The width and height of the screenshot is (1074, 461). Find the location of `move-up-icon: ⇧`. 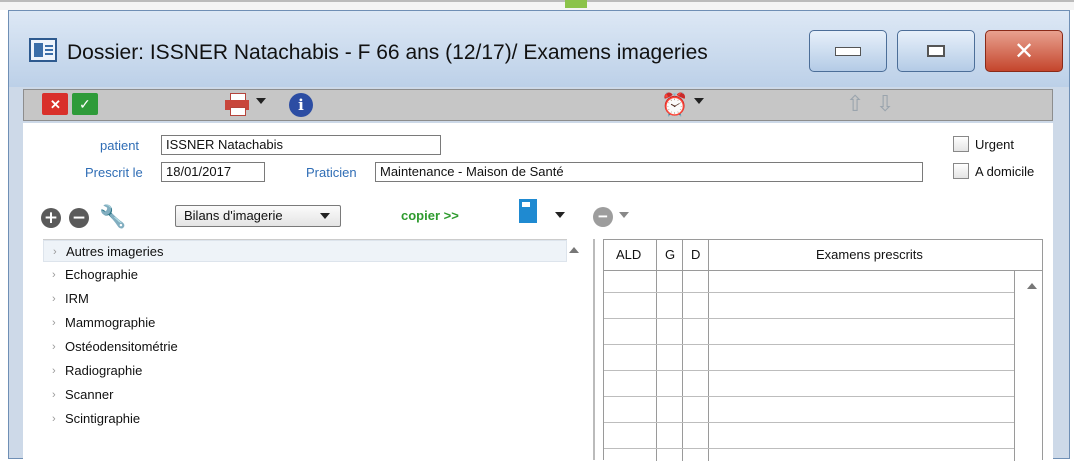

move-up-icon: ⇧ is located at coordinates (855, 104).